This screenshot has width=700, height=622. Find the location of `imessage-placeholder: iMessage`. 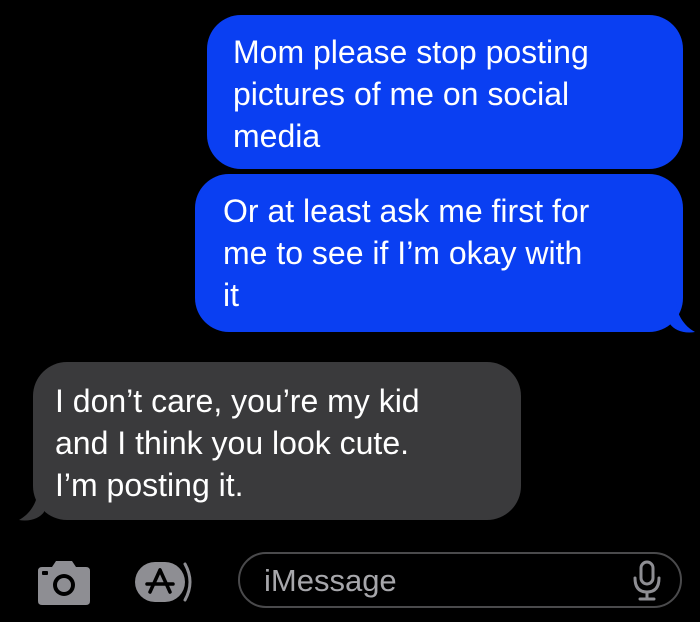

imessage-placeholder: iMessage is located at coordinates (330, 580).